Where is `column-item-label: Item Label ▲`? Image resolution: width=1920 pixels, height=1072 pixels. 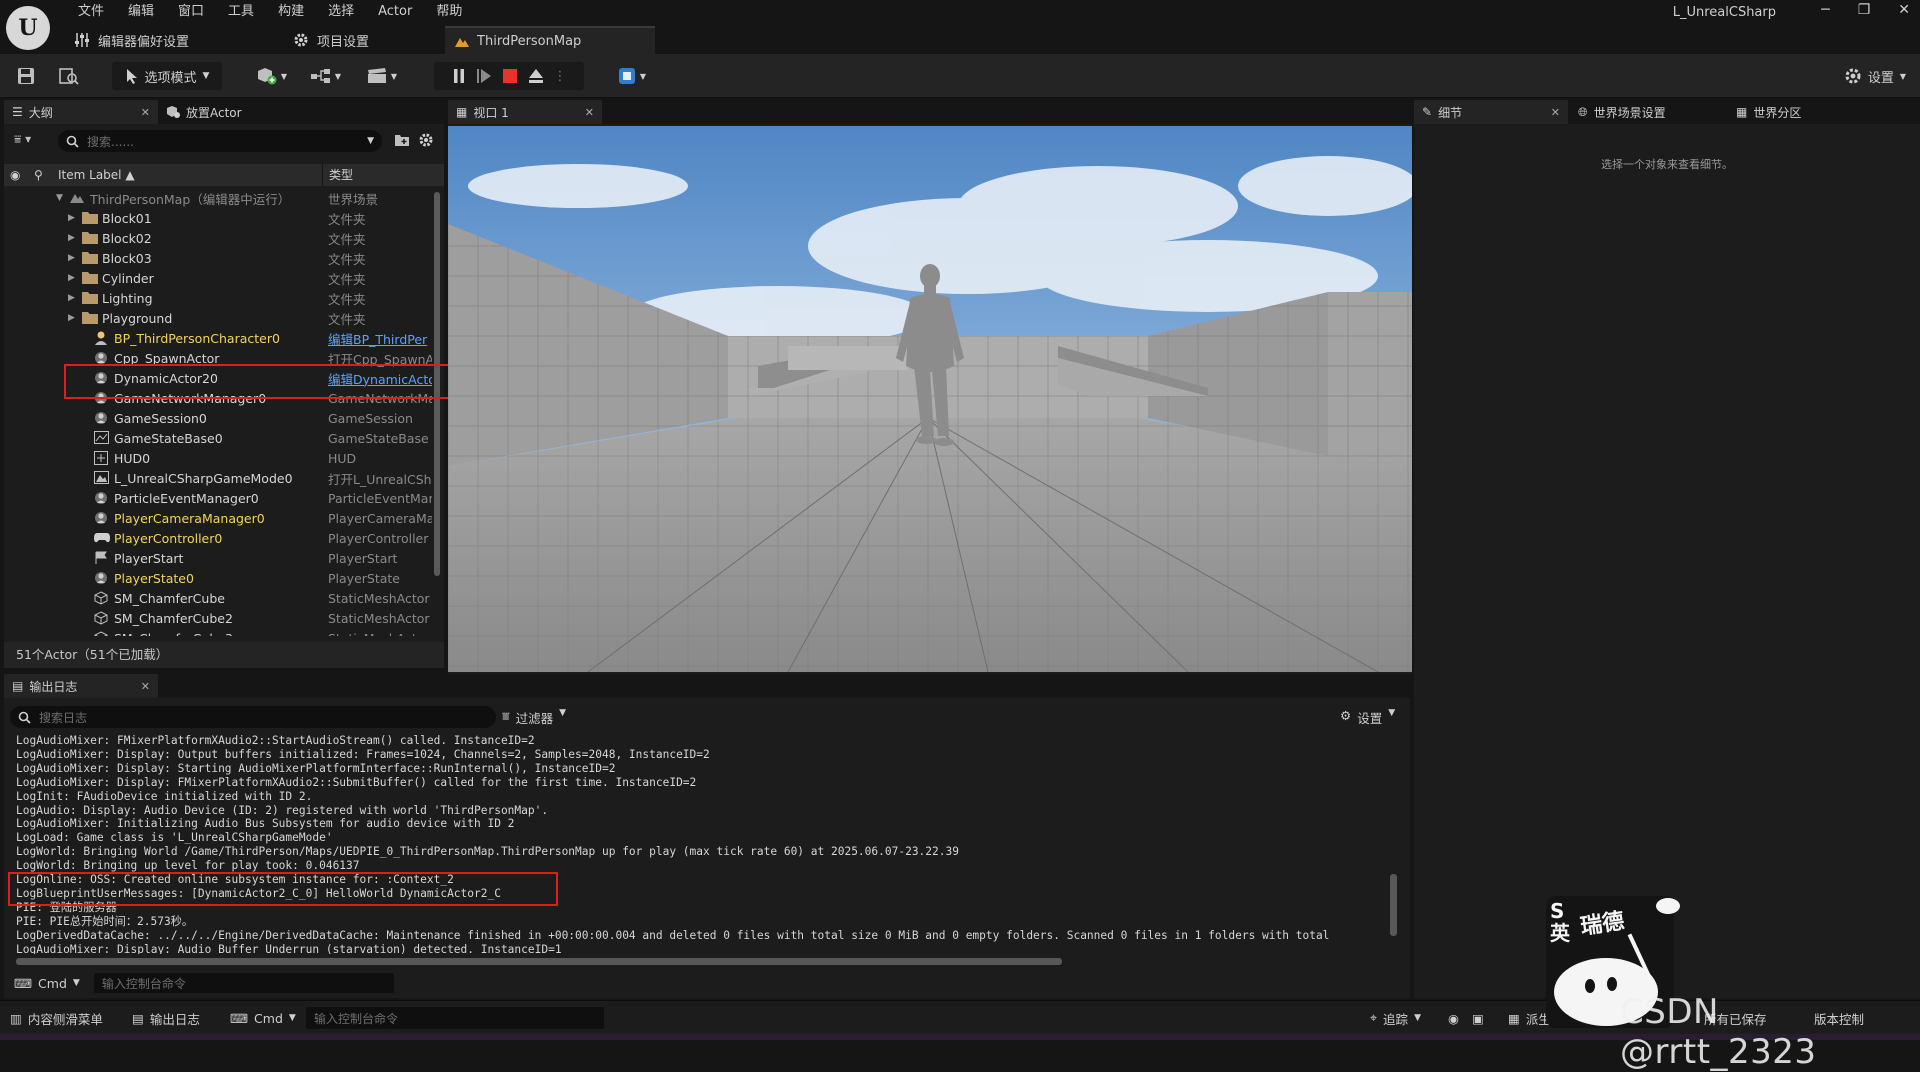
column-item-label: Item Label ▲ is located at coordinates (96, 175).